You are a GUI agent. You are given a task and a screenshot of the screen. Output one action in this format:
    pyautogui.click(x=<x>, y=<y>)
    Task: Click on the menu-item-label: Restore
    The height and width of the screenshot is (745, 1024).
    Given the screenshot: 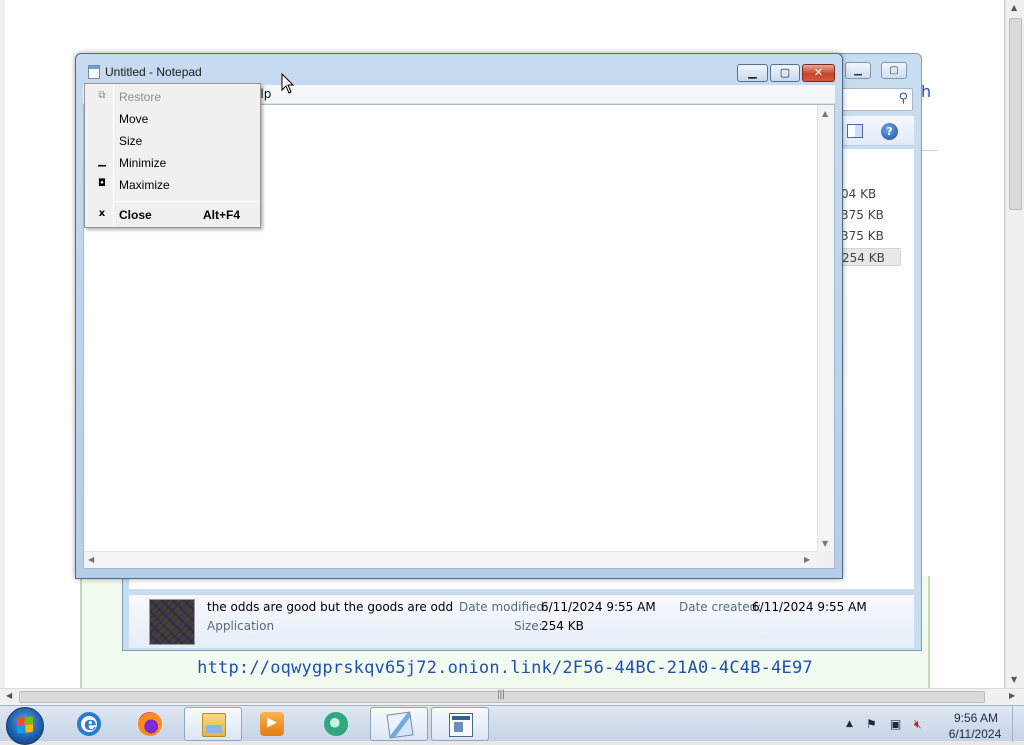 What is the action you would take?
    pyautogui.click(x=140, y=97)
    